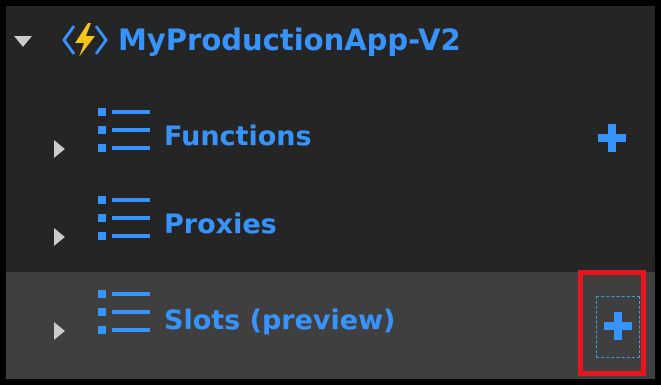 Image resolution: width=661 pixels, height=385 pixels. Describe the element at coordinates (280, 320) in the screenshot. I see `tree-item-label: Slots (preview)` at that location.